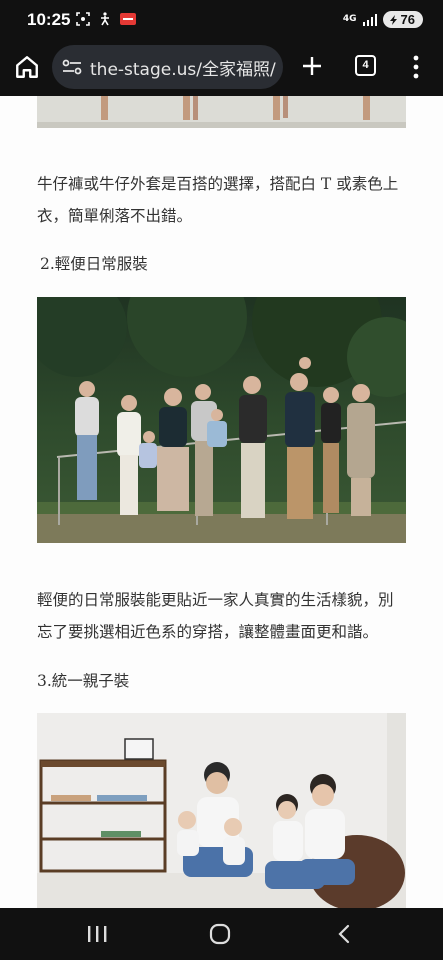  Describe the element at coordinates (312, 66) in the screenshot. I see `new-tab-icon` at that location.